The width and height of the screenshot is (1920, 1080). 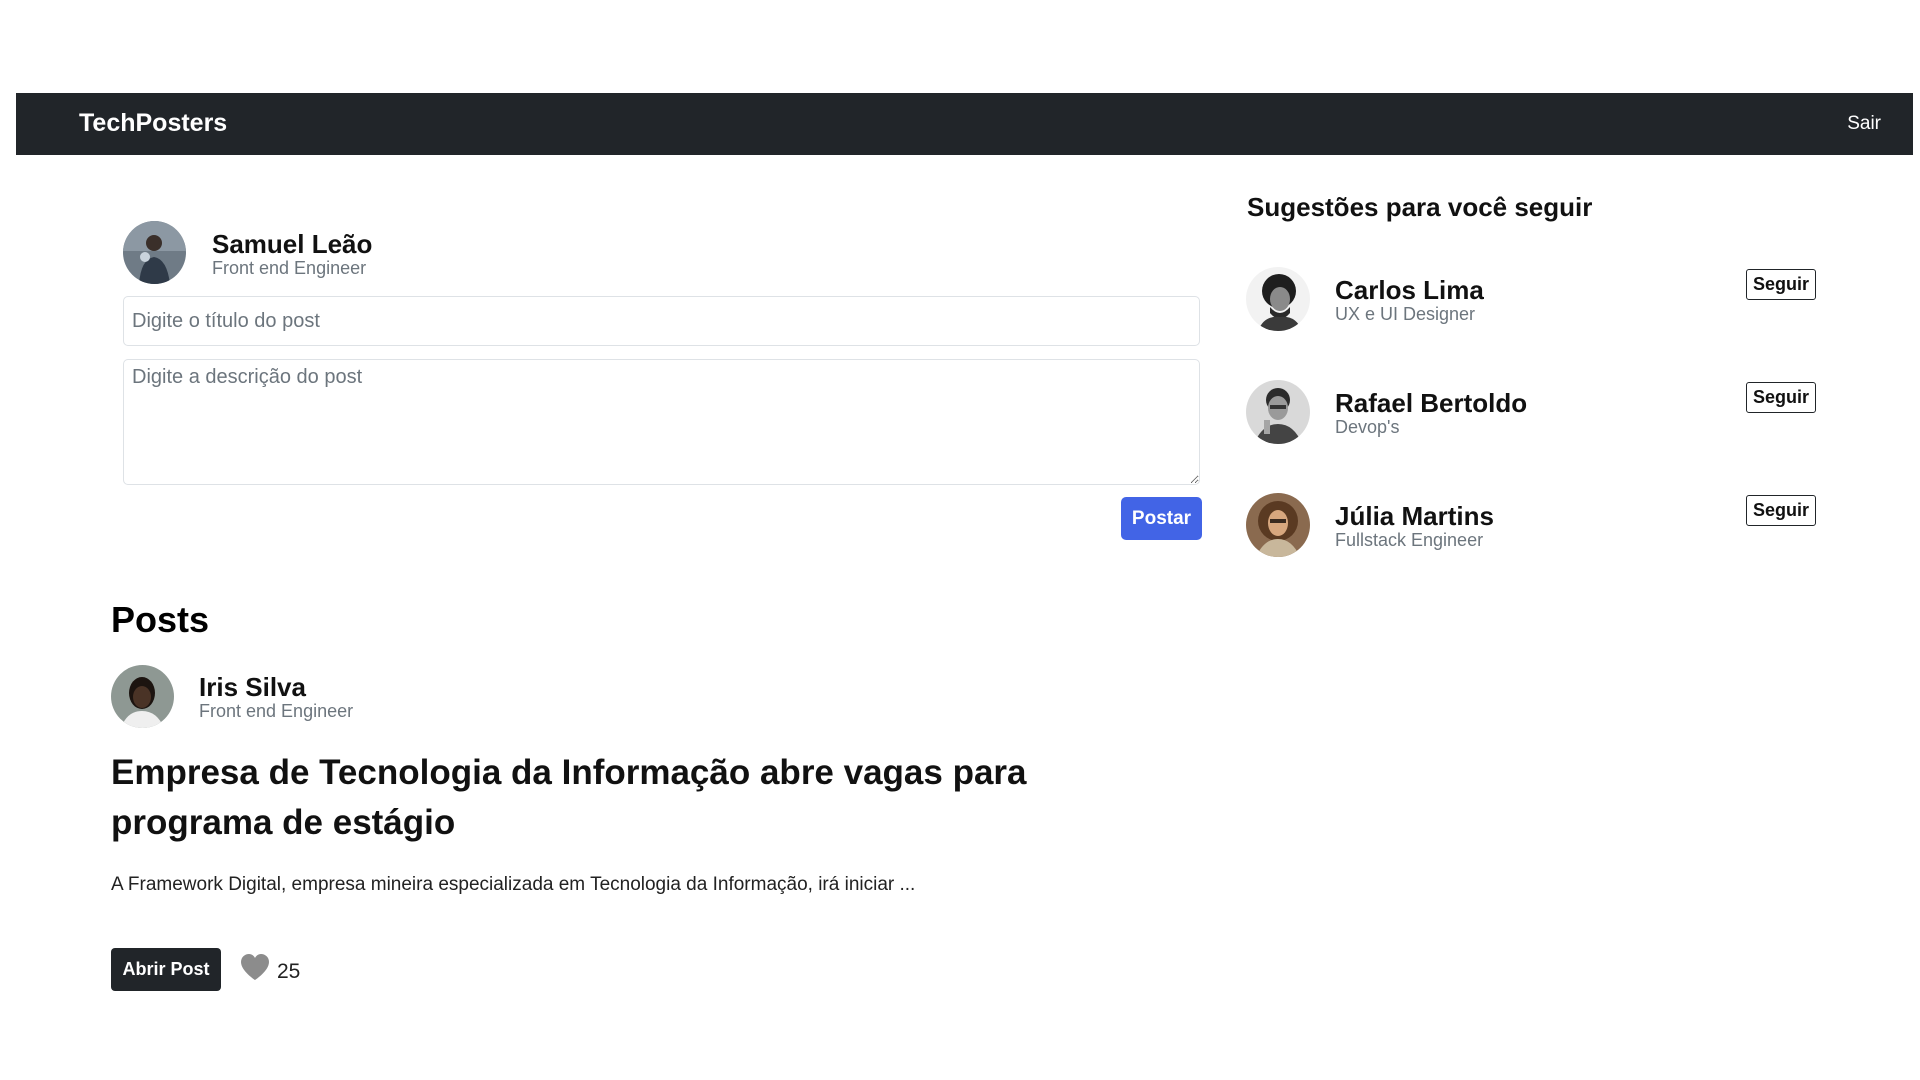 What do you see at coordinates (1367, 427) in the screenshot?
I see `suggestion-role: Devop's` at bounding box center [1367, 427].